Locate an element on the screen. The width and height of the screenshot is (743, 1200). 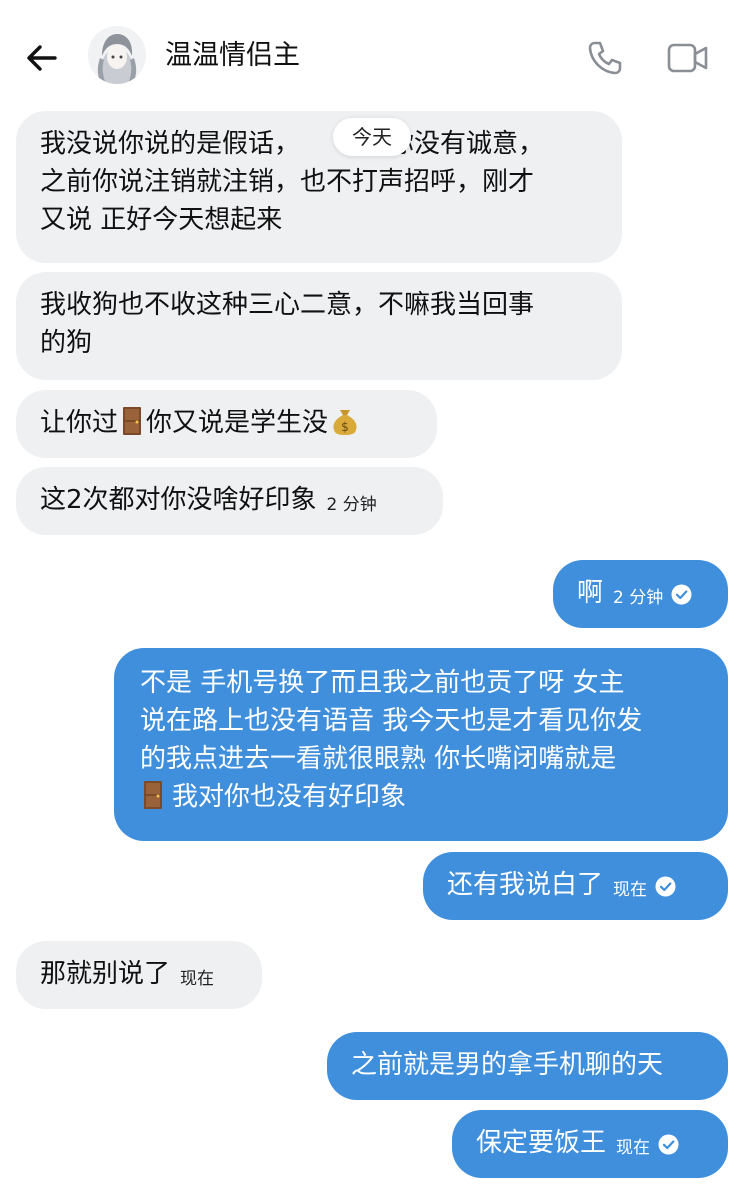
date-separator: 今天 is located at coordinates (372, 137).